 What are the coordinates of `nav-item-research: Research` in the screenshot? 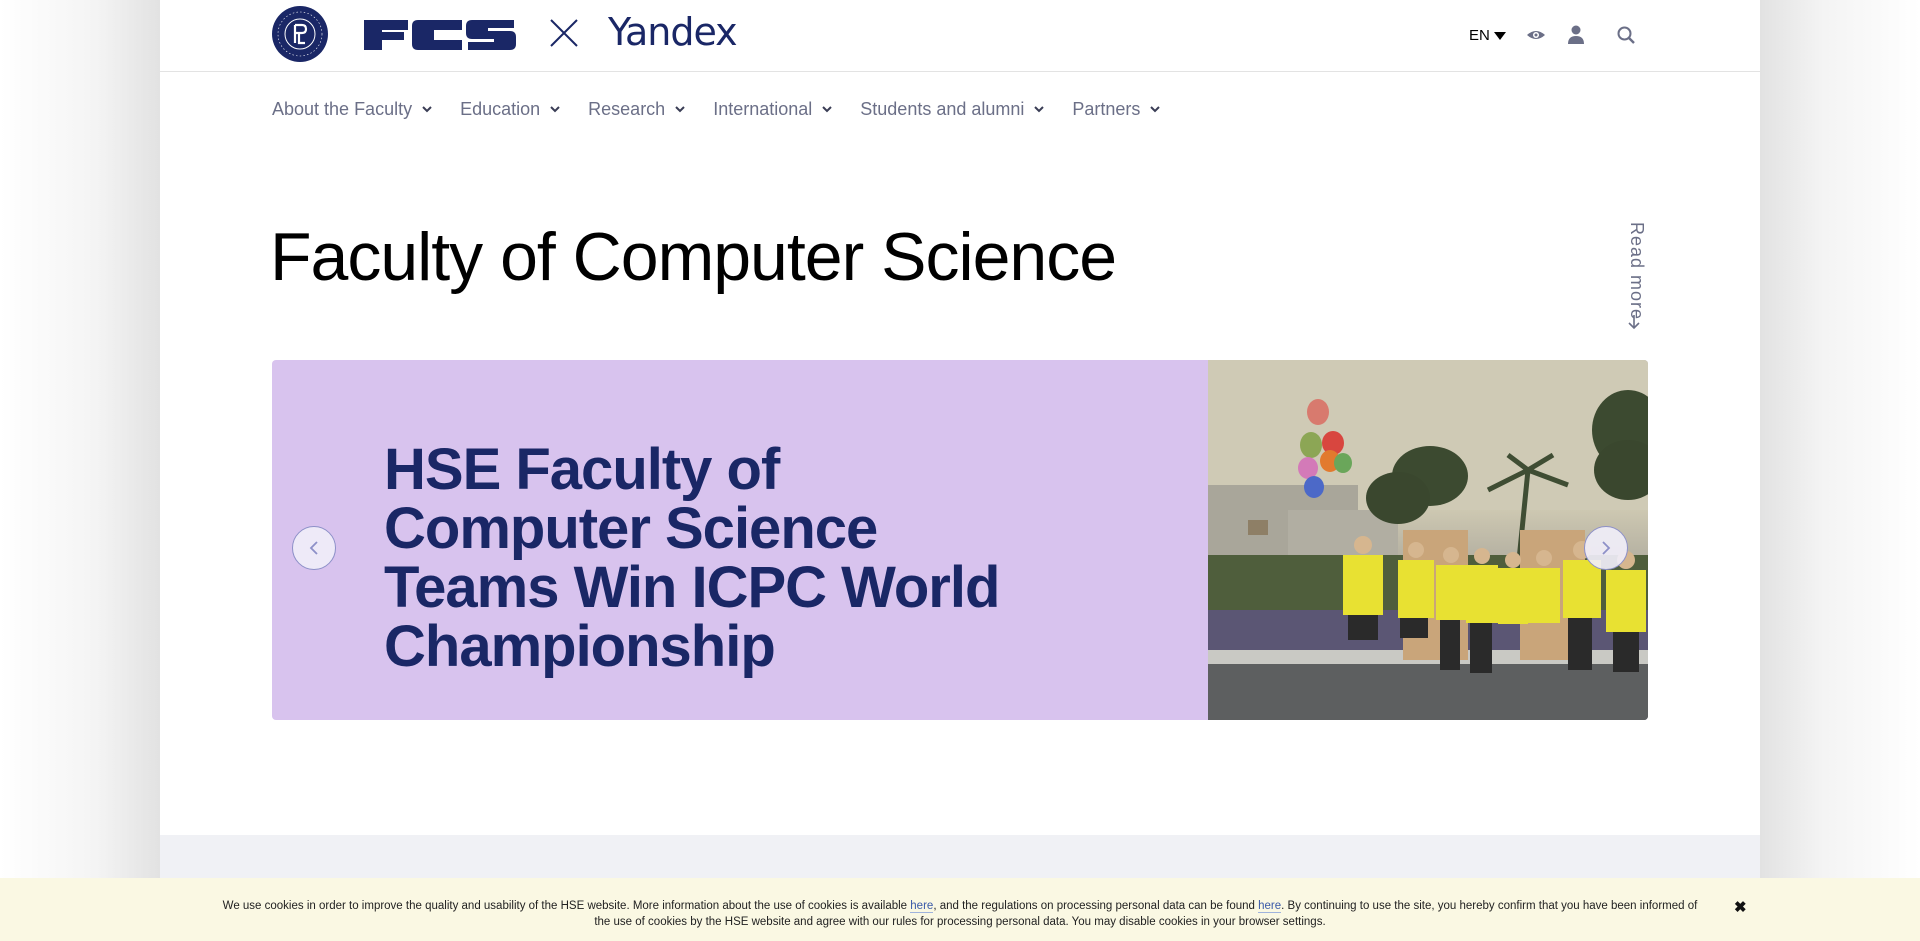 It's located at (636, 109).